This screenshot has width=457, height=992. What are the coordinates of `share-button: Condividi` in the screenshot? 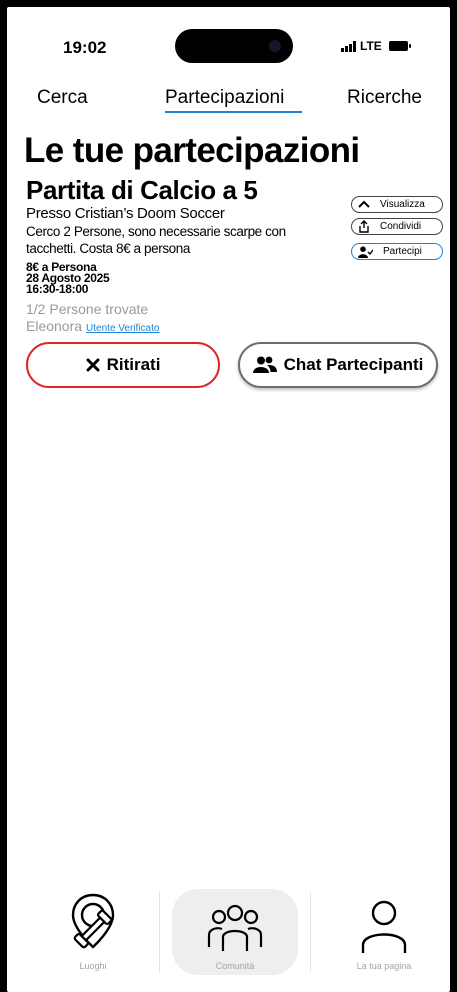 It's located at (397, 226).